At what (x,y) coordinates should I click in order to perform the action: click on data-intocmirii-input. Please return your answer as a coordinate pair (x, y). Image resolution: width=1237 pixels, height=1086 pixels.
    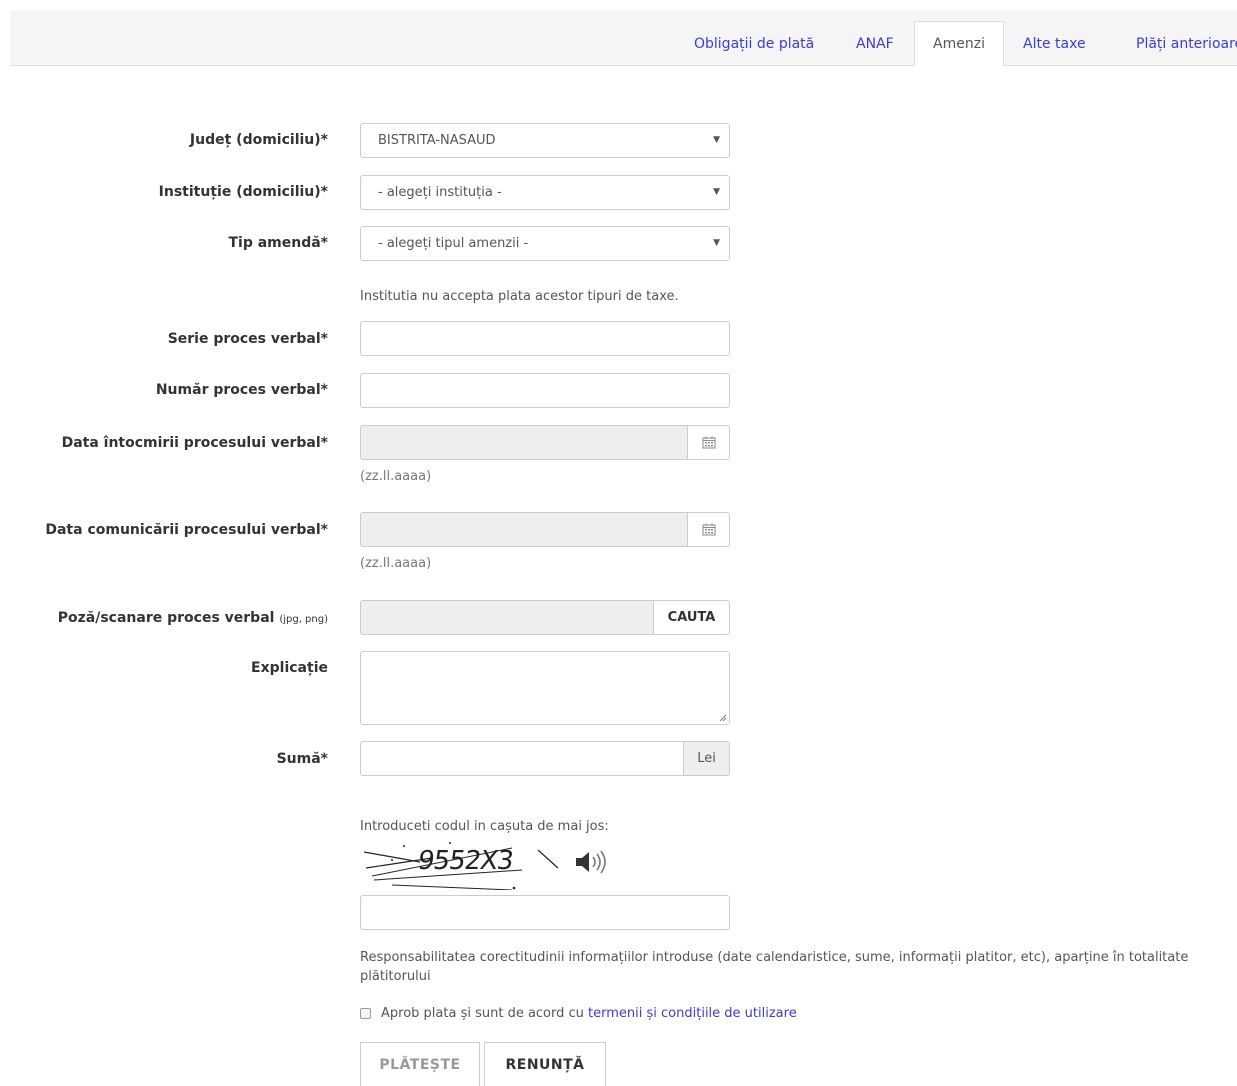
    Looking at the image, I should click on (524, 442).